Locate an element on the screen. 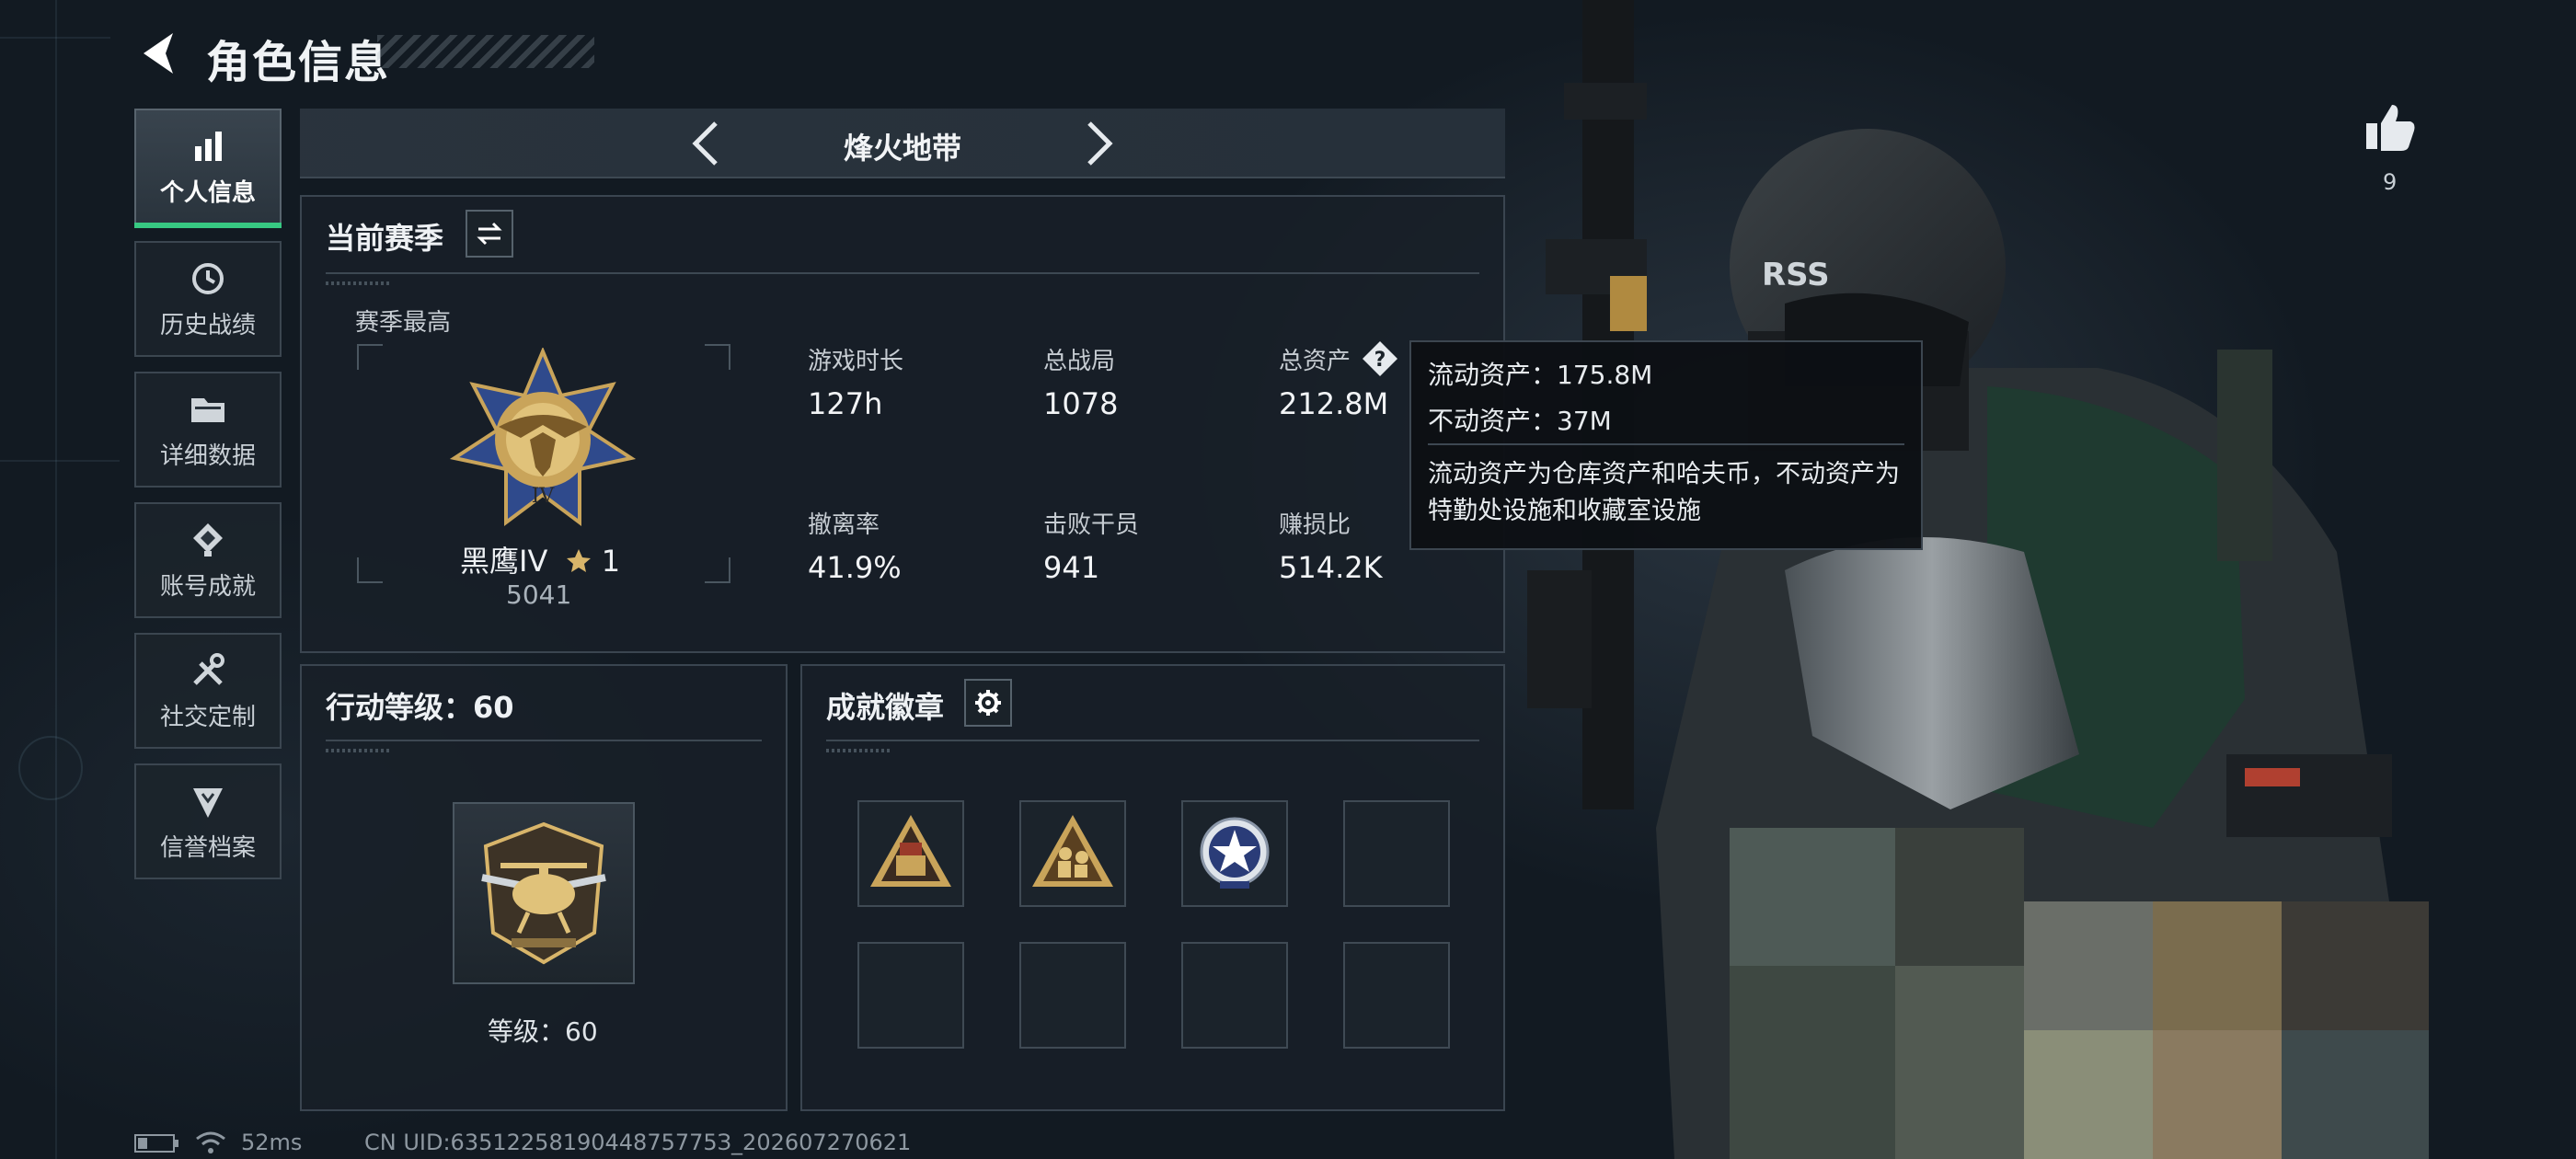 This screenshot has width=2576, height=1159. helicopter-badge-icon is located at coordinates (543, 893).